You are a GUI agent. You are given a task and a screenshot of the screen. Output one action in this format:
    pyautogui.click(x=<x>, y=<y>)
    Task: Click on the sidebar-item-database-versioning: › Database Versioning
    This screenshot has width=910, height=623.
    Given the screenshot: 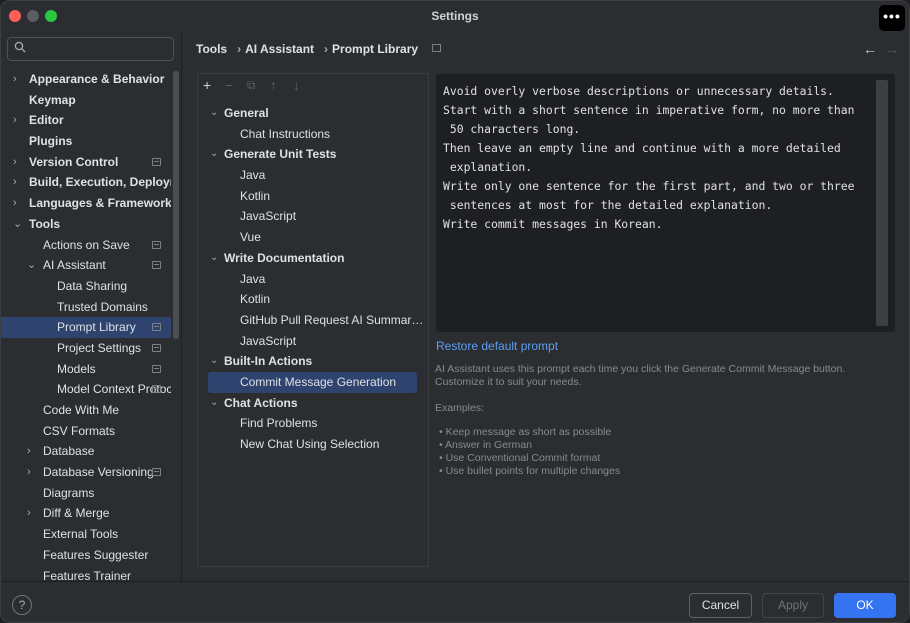 What is the action you would take?
    pyautogui.click(x=86, y=472)
    